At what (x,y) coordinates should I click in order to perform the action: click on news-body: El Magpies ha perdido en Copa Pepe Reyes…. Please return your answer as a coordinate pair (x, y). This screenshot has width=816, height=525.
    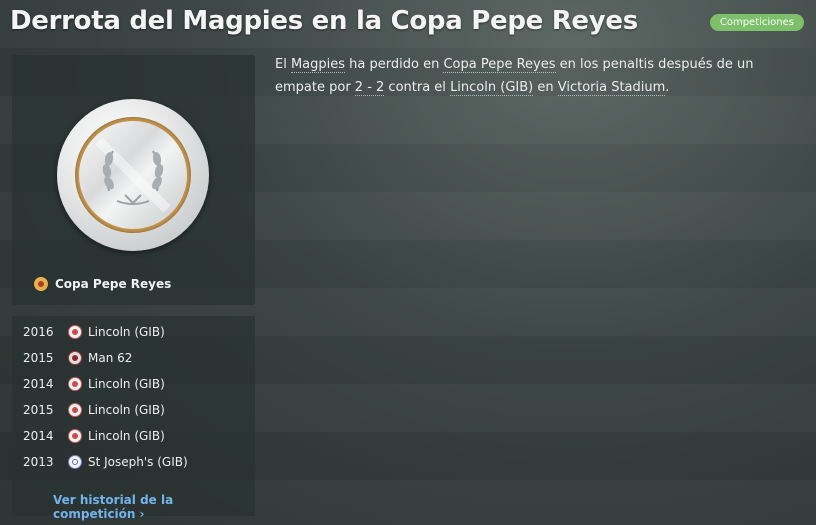
    Looking at the image, I should click on (525, 76).